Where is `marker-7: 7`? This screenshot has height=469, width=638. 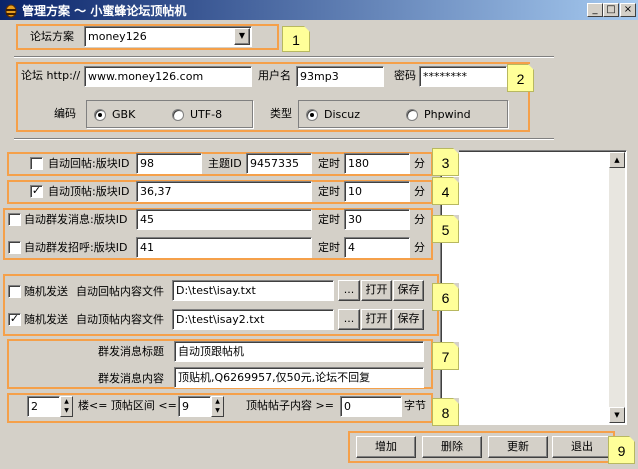 marker-7: 7 is located at coordinates (445, 356).